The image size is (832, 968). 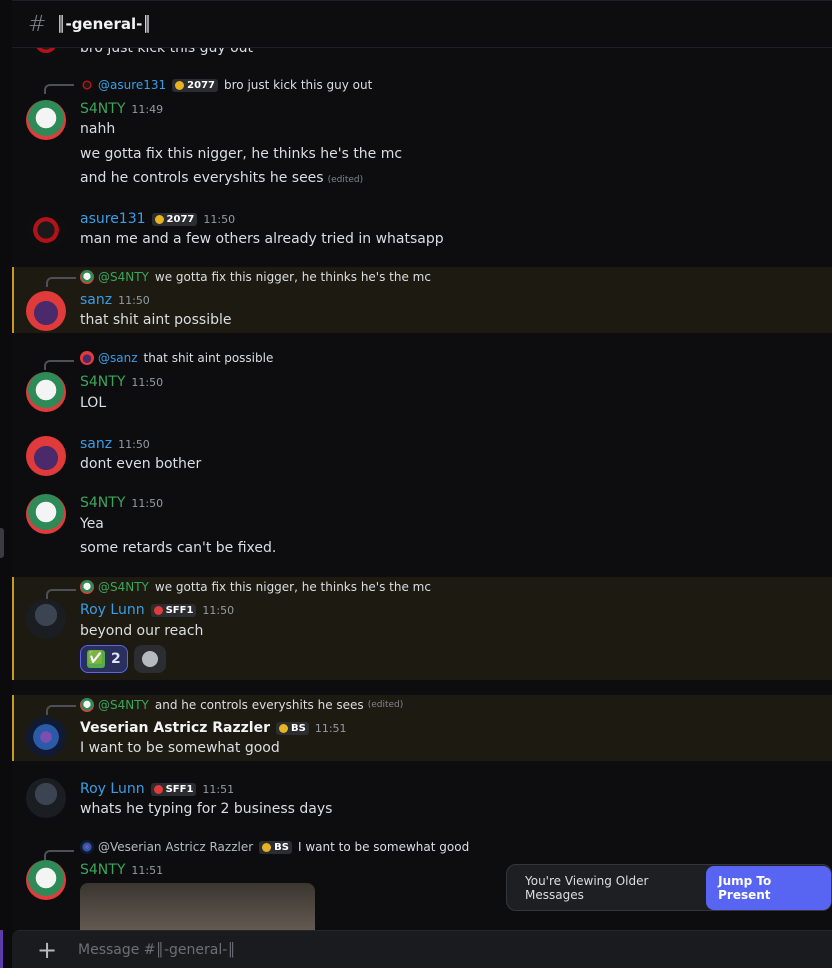 I want to click on channel-header: # ║-general-║, so click(x=422, y=24).